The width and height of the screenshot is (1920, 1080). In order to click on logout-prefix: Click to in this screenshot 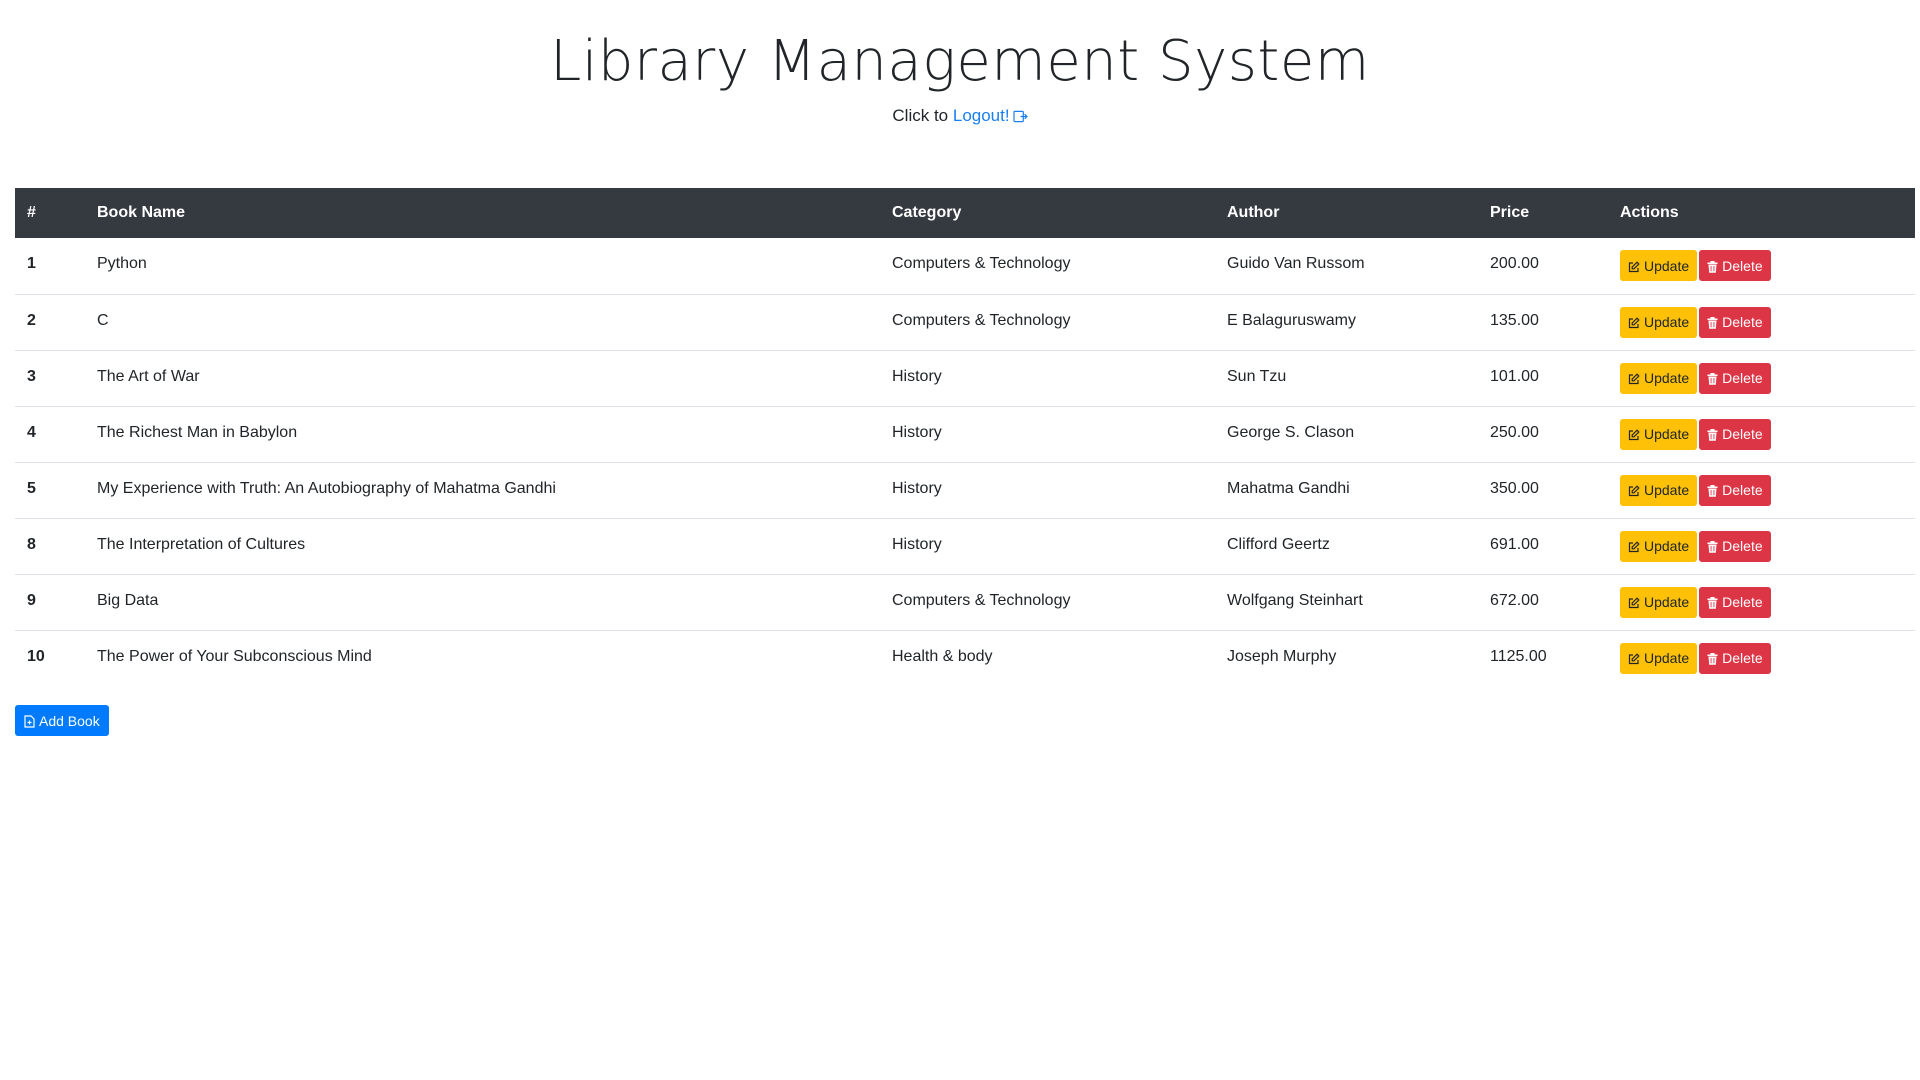, I will do `click(920, 115)`.